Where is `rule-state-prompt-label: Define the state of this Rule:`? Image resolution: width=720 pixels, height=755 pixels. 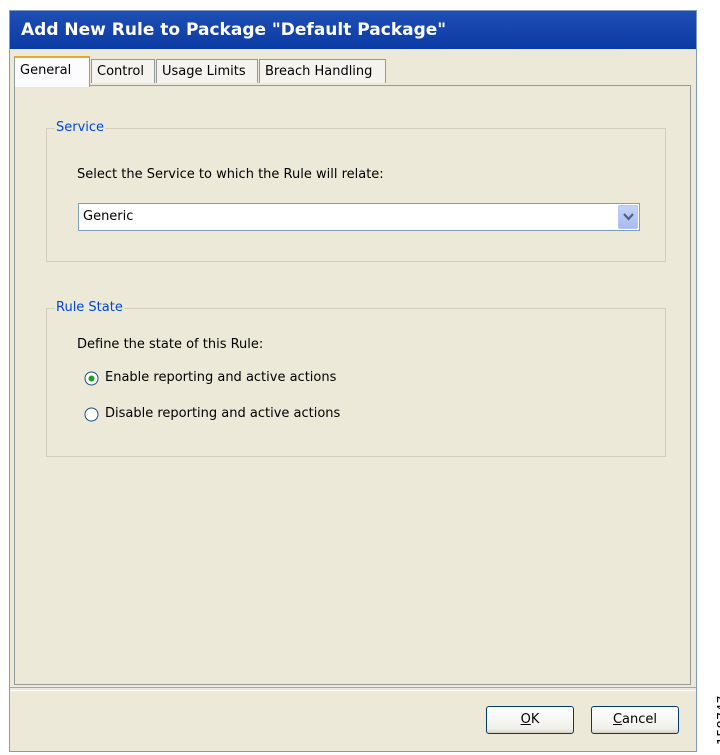
rule-state-prompt-label: Define the state of this Rule: is located at coordinates (170, 344).